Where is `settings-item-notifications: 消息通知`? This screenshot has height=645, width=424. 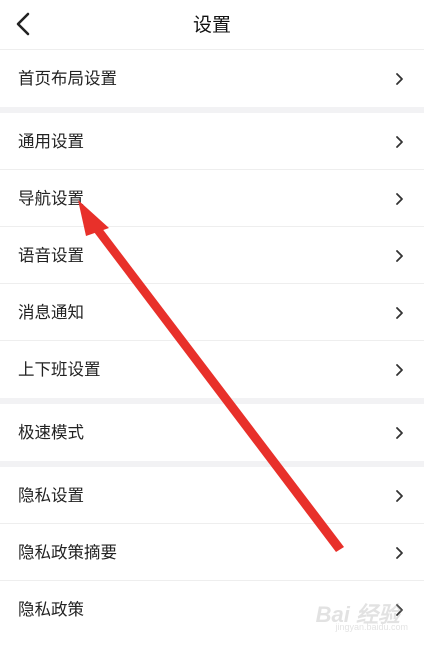
settings-item-notifications: 消息通知 is located at coordinates (212, 312).